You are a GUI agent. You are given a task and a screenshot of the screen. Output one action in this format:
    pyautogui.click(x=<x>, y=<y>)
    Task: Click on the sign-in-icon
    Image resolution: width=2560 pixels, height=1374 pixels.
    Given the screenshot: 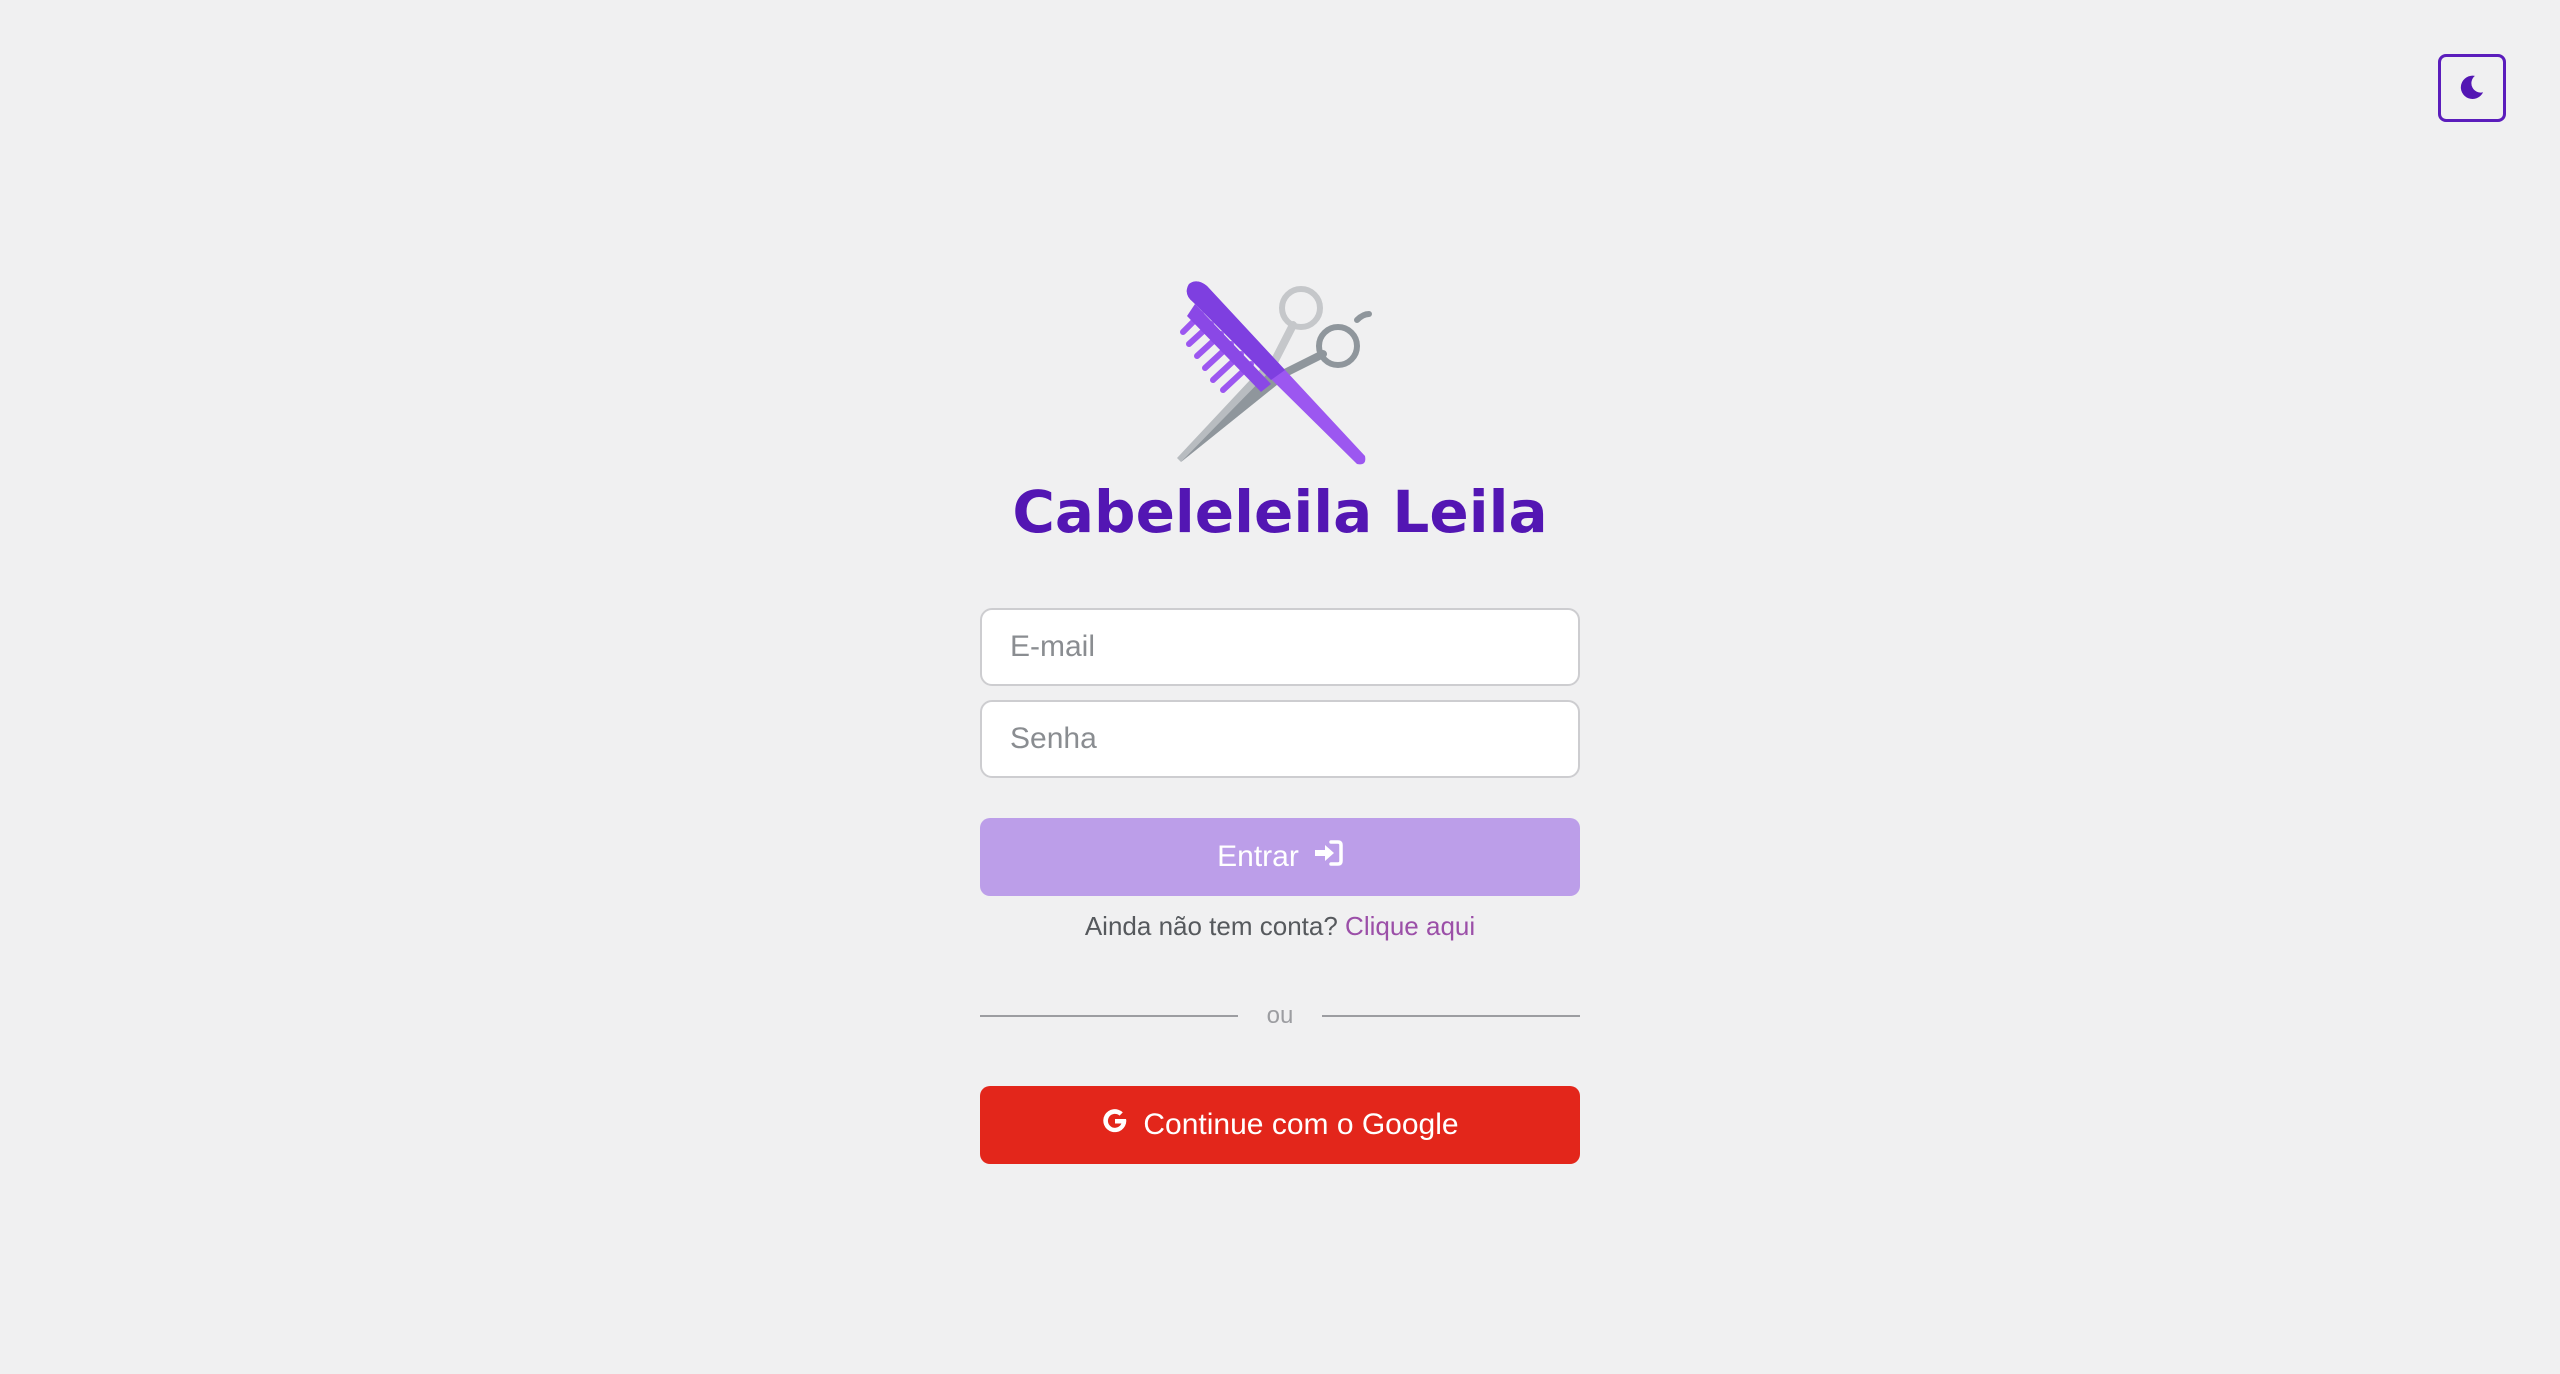 What is the action you would take?
    pyautogui.click(x=1328, y=857)
    